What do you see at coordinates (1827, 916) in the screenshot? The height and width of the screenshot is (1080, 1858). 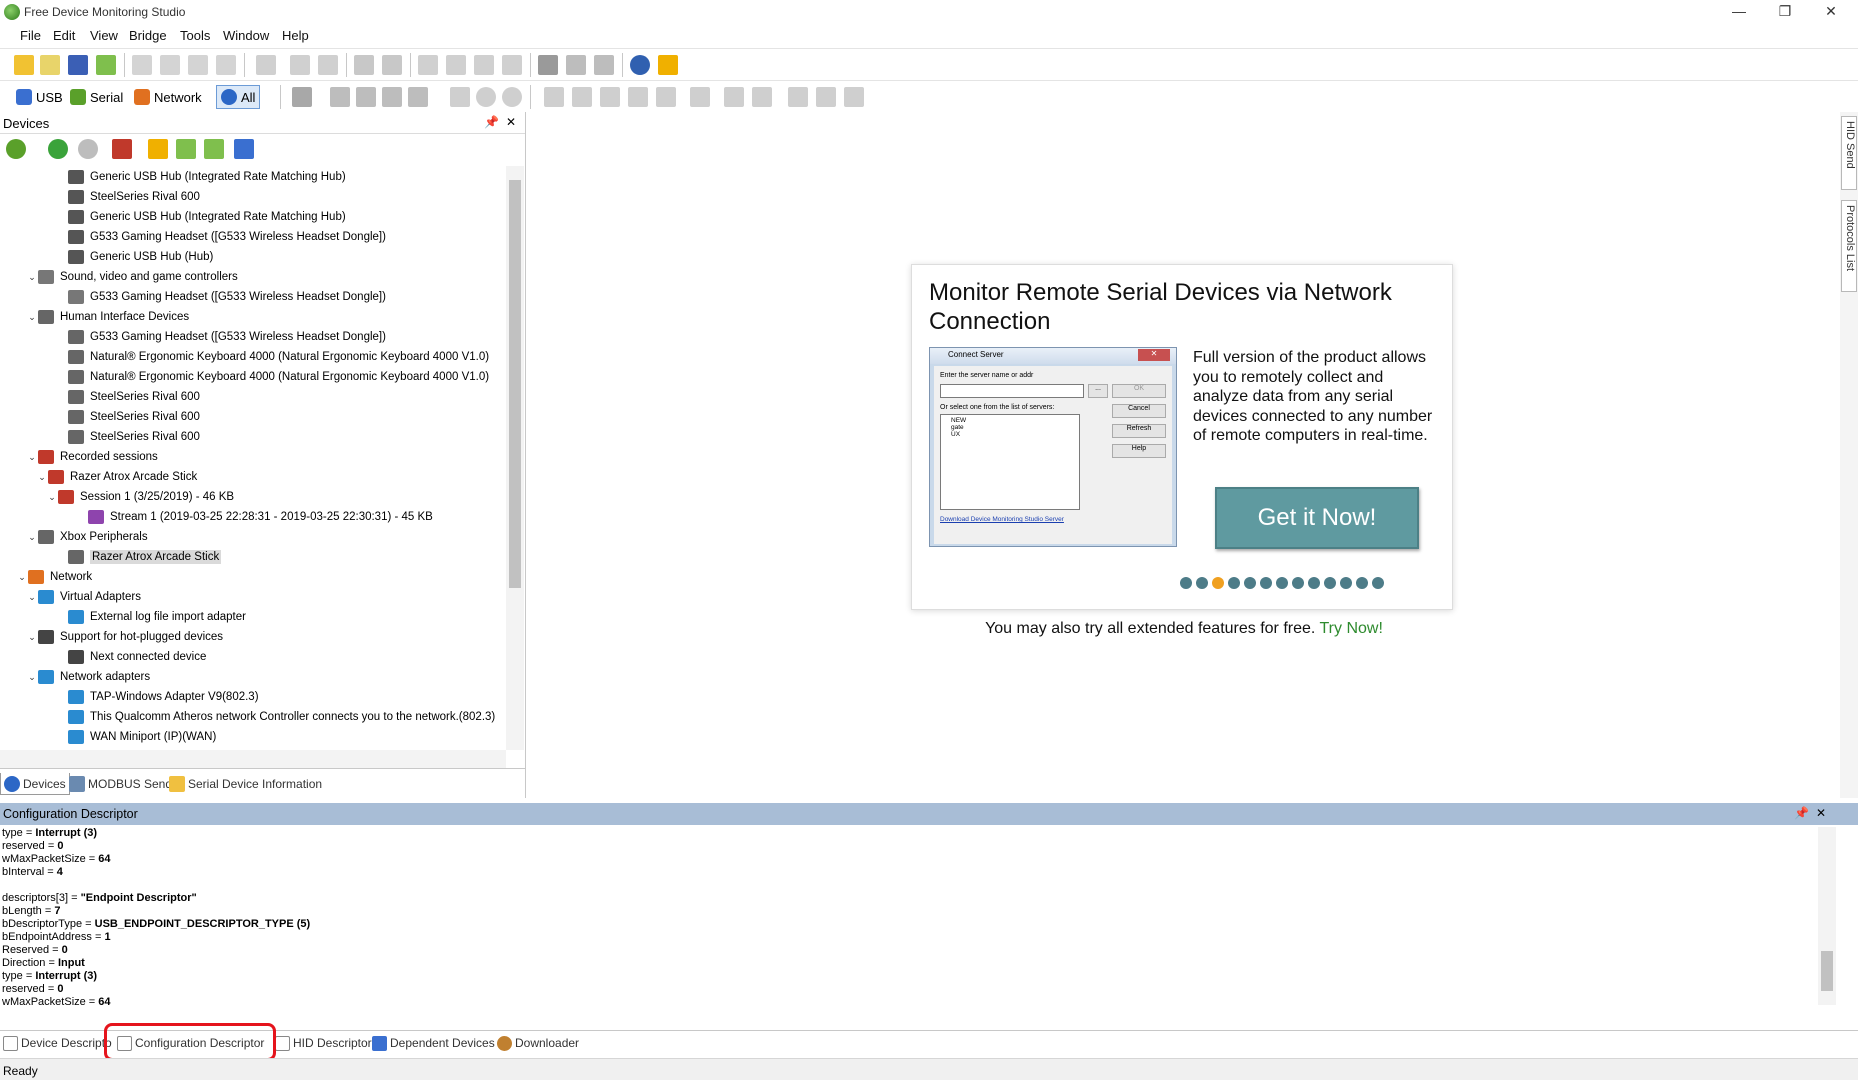 I see `descriptor-scrollbar` at bounding box center [1827, 916].